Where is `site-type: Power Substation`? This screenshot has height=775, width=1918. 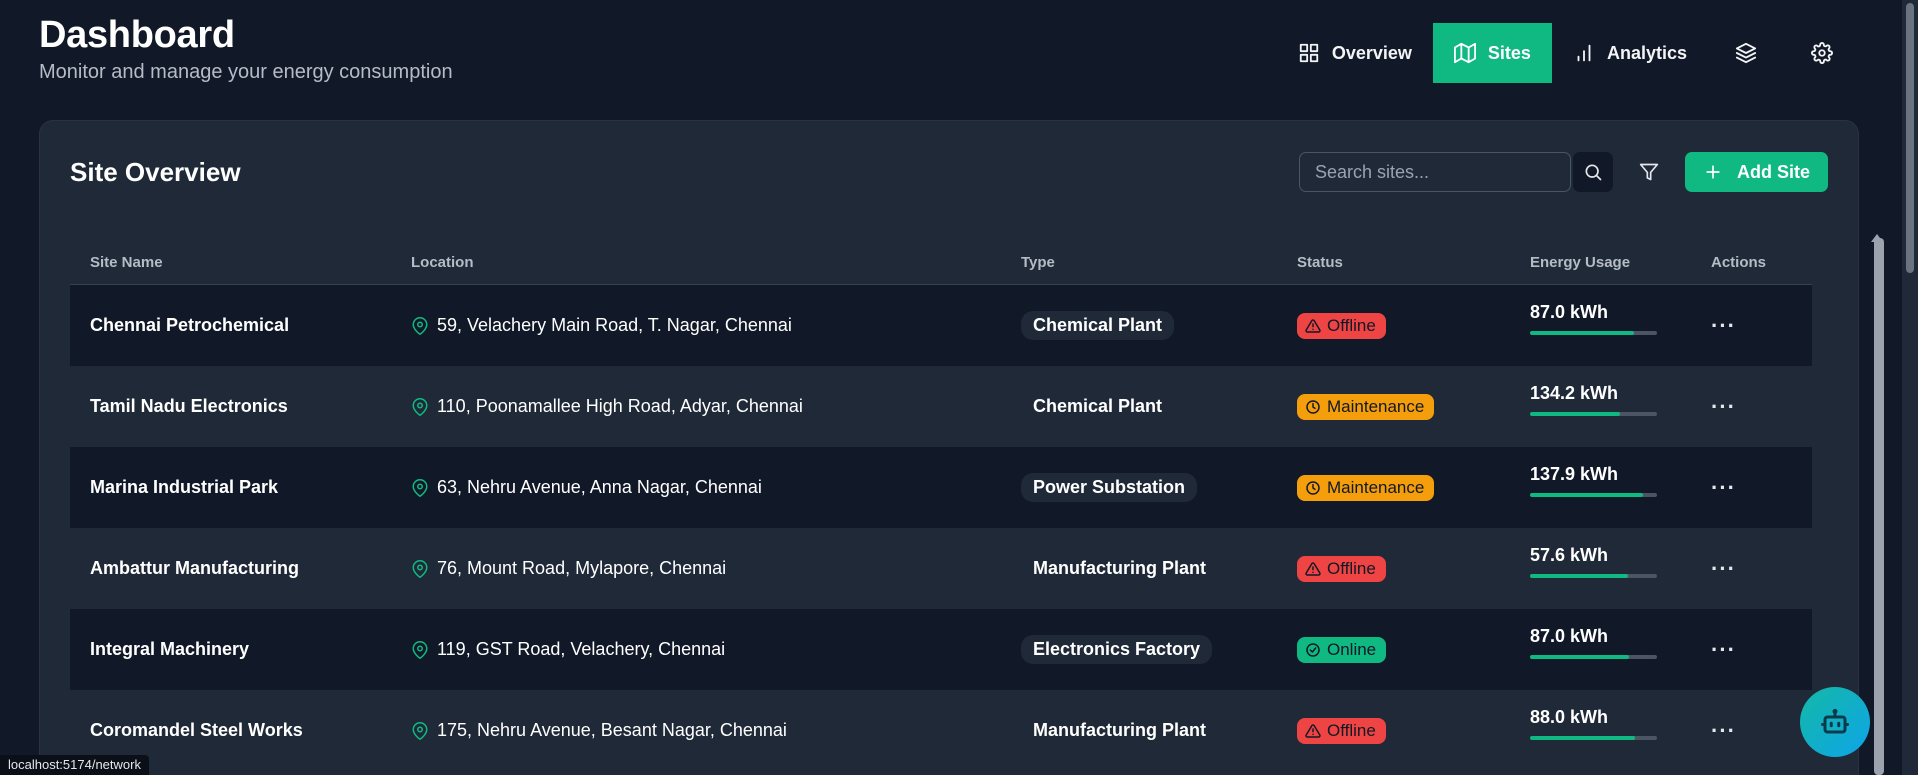 site-type: Power Substation is located at coordinates (1159, 487).